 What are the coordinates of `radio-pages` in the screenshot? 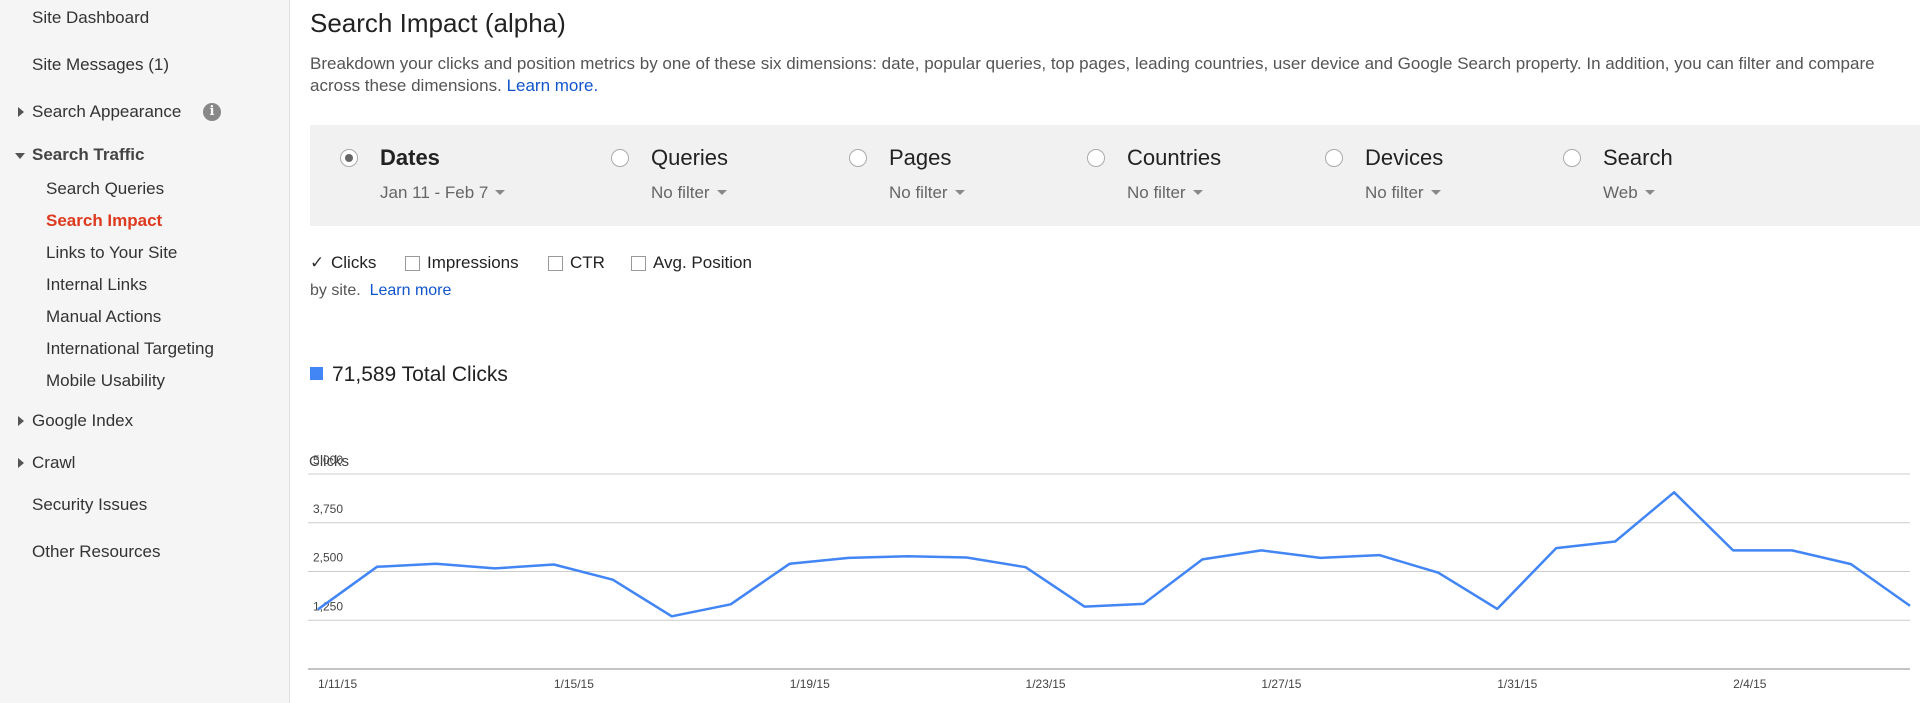 It's located at (858, 158).